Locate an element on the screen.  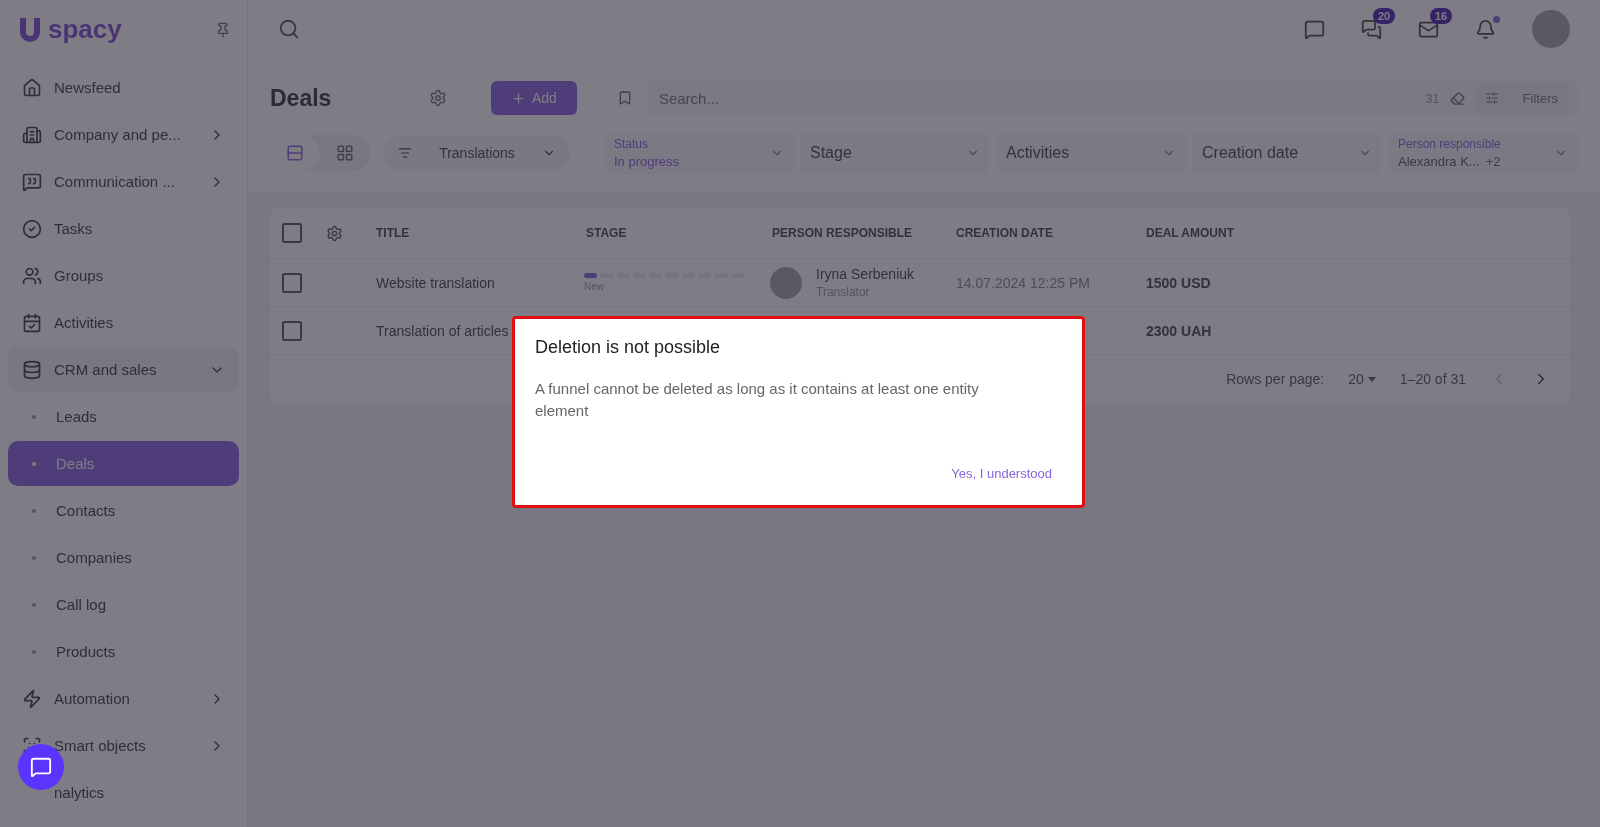
table-cell-text: Website translation is located at coordinates (436, 282).